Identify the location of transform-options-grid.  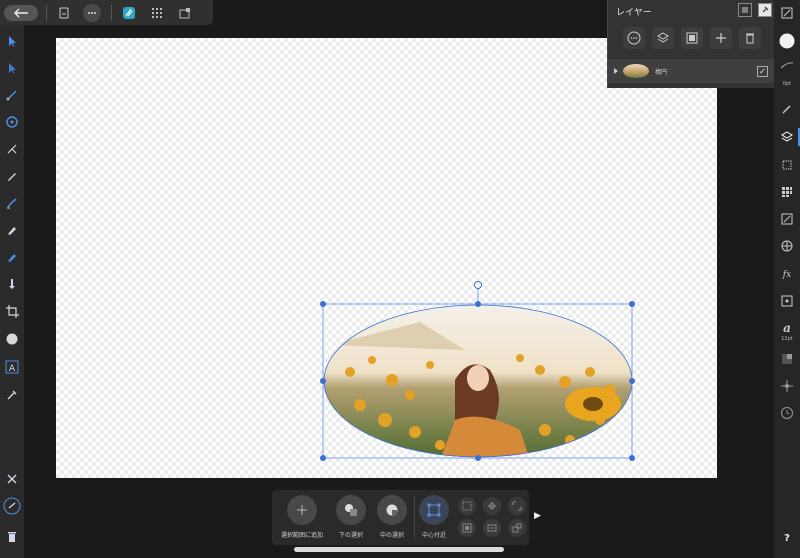
(492, 517).